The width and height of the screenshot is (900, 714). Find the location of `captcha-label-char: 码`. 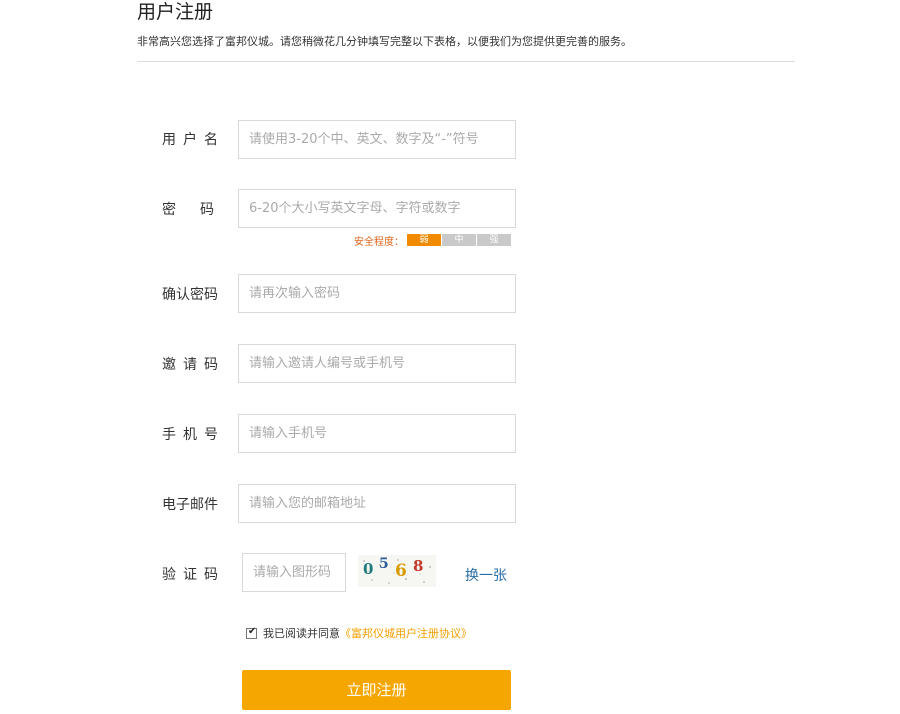

captcha-label-char: 码 is located at coordinates (211, 575).